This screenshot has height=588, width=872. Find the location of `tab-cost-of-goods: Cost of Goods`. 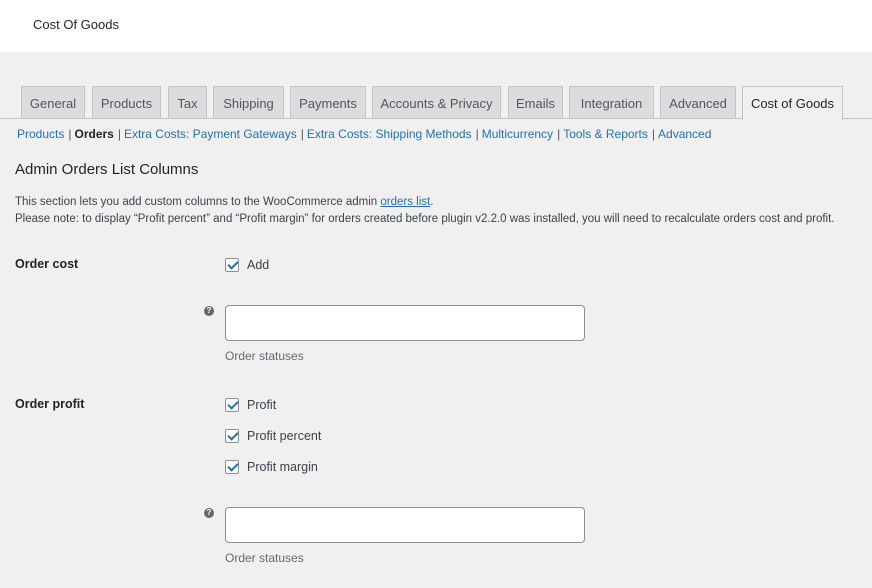

tab-cost-of-goods: Cost of Goods is located at coordinates (792, 103).